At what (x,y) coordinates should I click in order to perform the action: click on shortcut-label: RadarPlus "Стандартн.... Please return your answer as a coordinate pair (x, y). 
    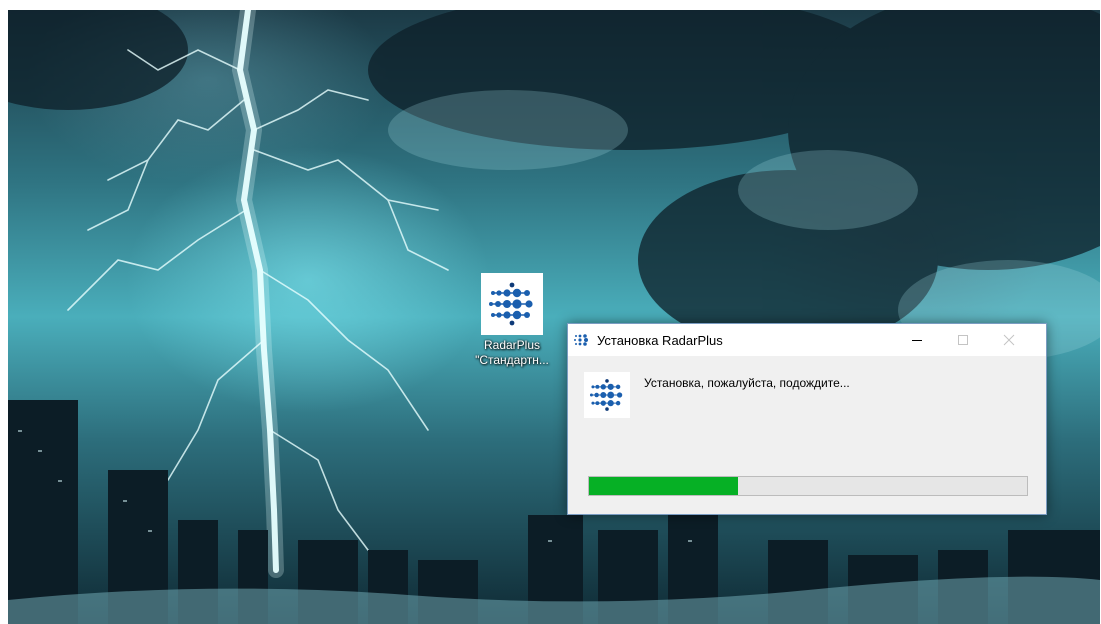
    Looking at the image, I should click on (512, 353).